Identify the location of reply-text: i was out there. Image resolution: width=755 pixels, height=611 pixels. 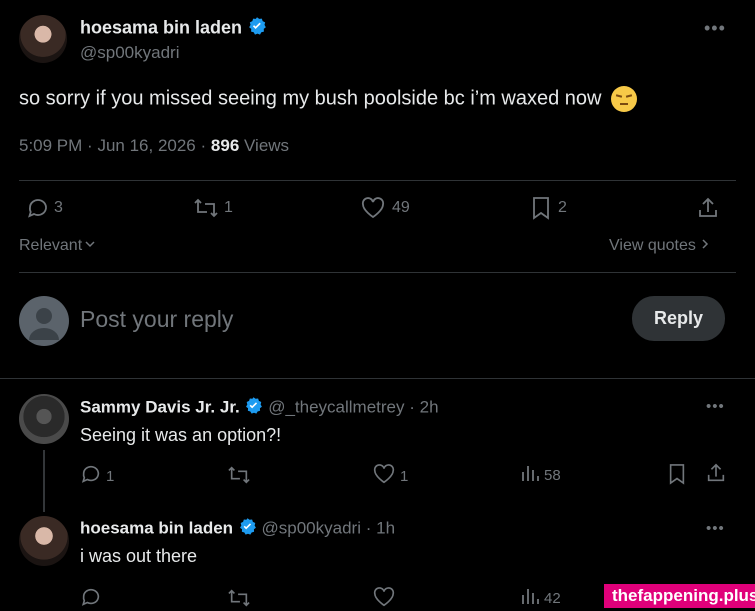
(139, 556).